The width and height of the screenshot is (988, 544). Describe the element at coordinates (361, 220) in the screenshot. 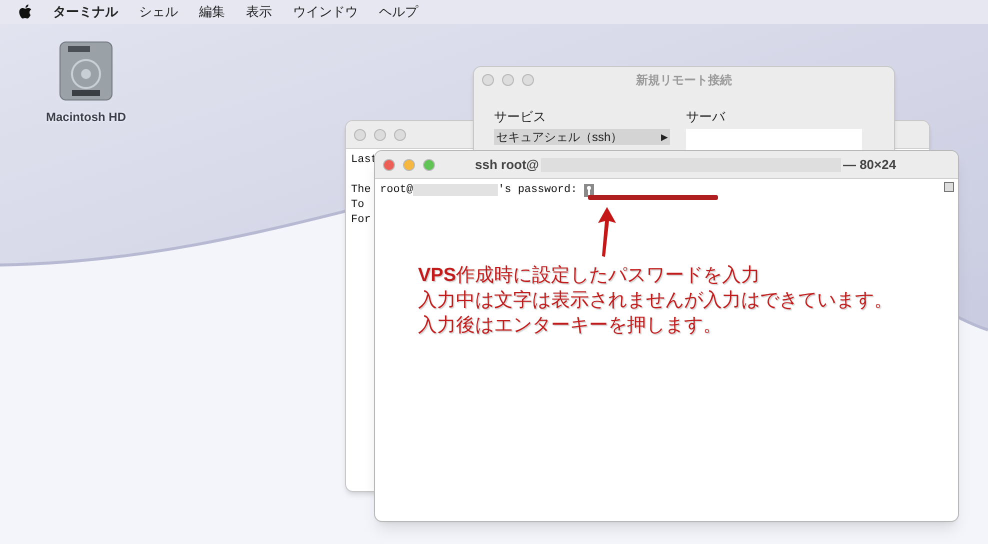

I see `terminal-line: For` at that location.